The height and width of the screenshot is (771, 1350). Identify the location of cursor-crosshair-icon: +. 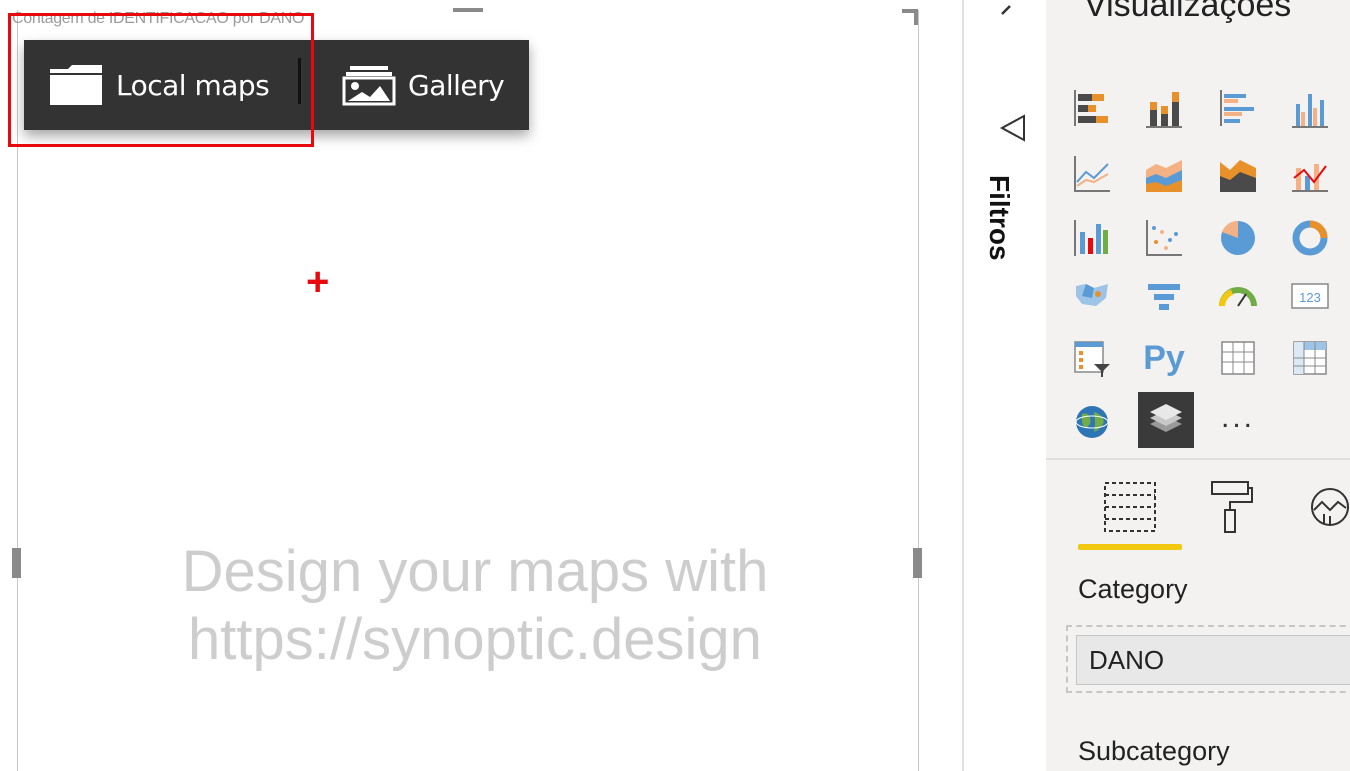
(318, 282).